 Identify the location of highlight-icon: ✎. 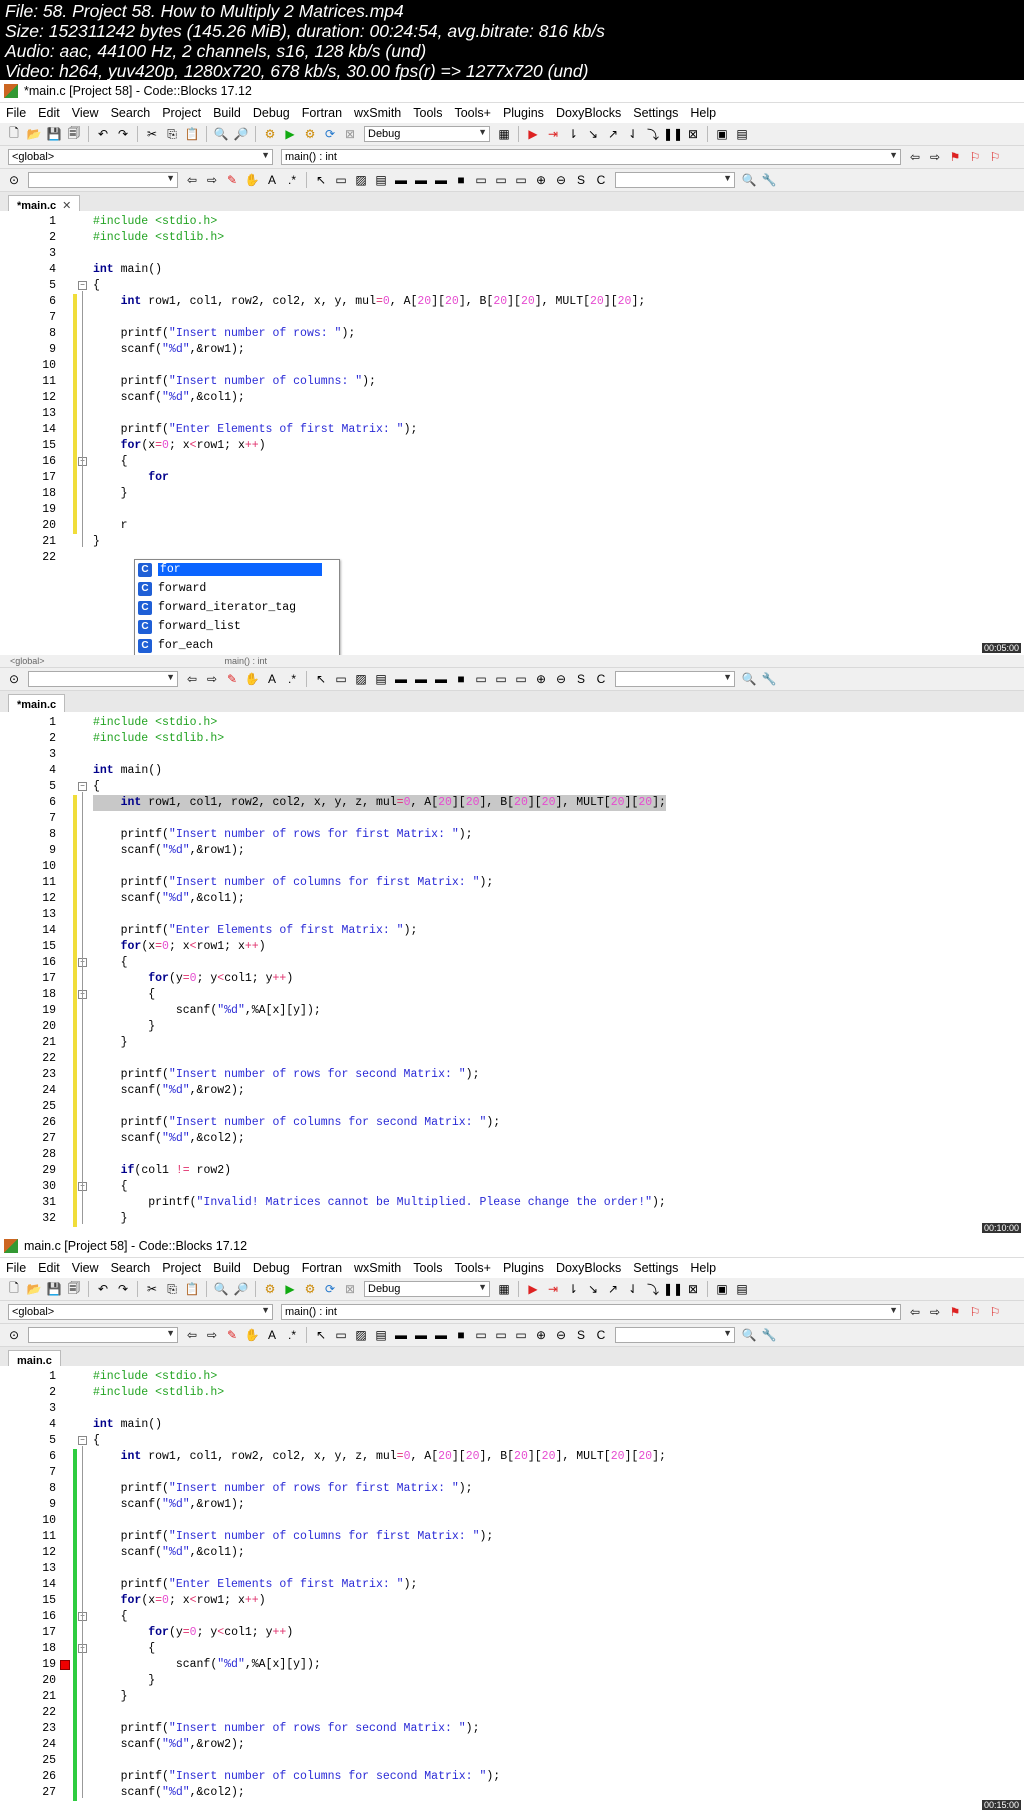
(232, 1335).